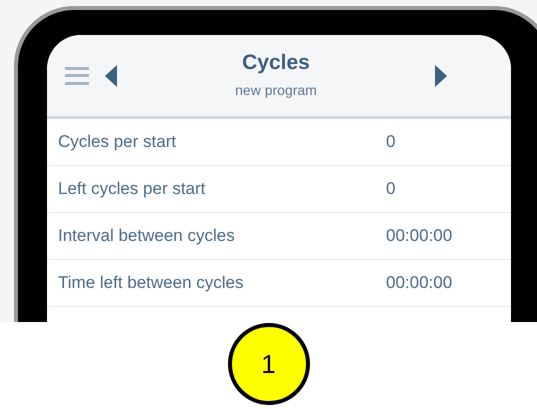 This screenshot has height=409, width=537. What do you see at coordinates (276, 63) in the screenshot?
I see `page-title: Cycles` at bounding box center [276, 63].